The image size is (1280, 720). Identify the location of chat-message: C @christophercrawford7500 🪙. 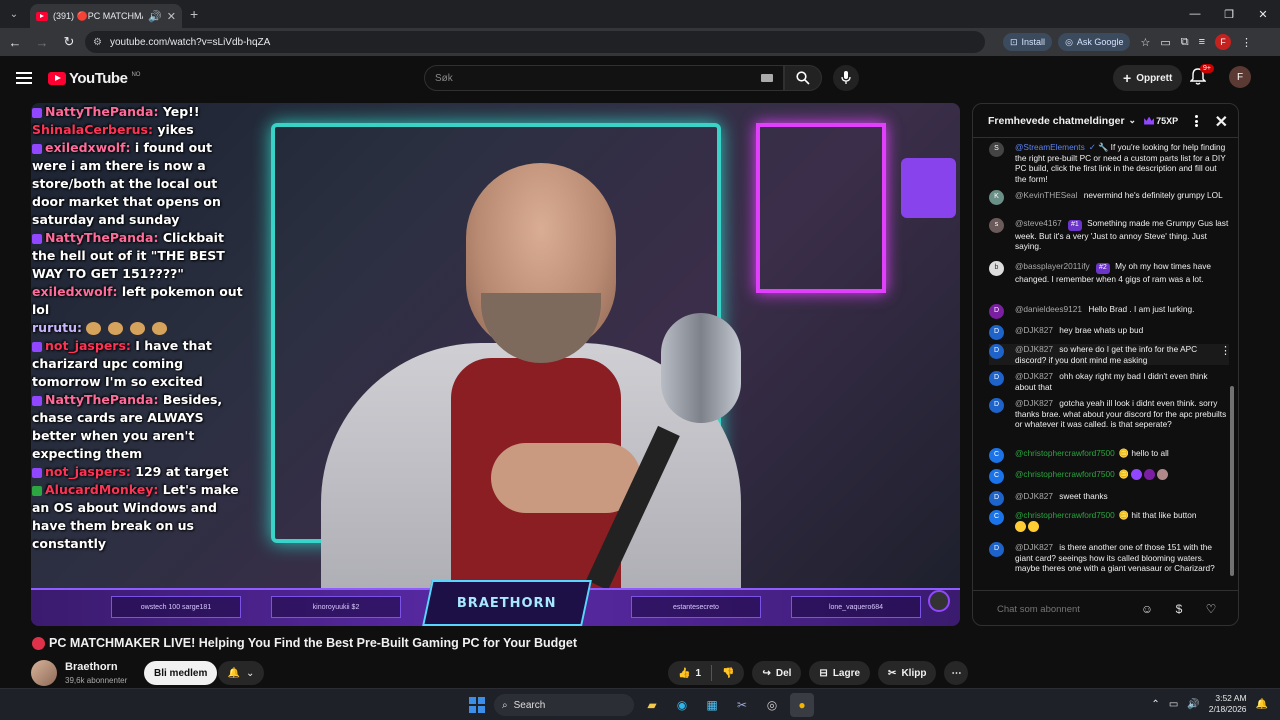
(1109, 476).